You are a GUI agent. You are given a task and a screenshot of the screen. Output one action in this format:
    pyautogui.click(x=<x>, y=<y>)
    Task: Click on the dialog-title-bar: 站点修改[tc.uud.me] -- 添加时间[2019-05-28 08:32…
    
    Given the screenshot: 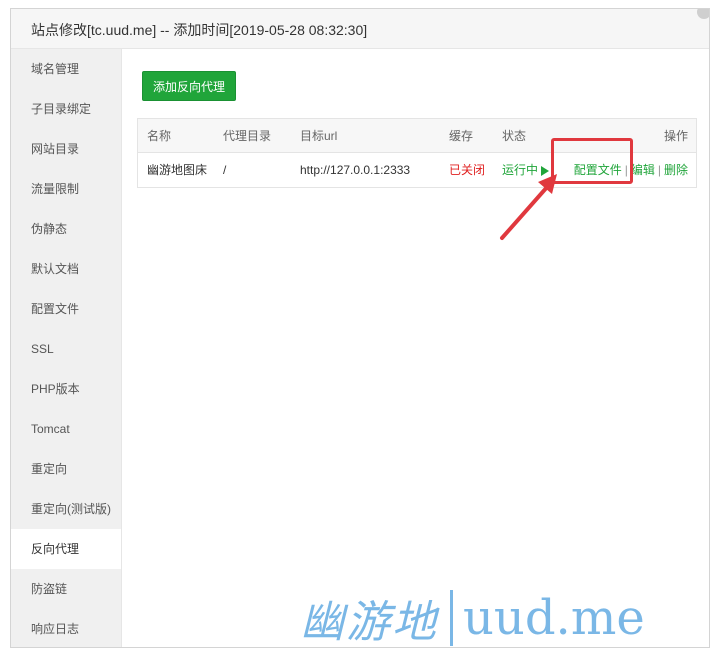 What is the action you would take?
    pyautogui.click(x=360, y=29)
    